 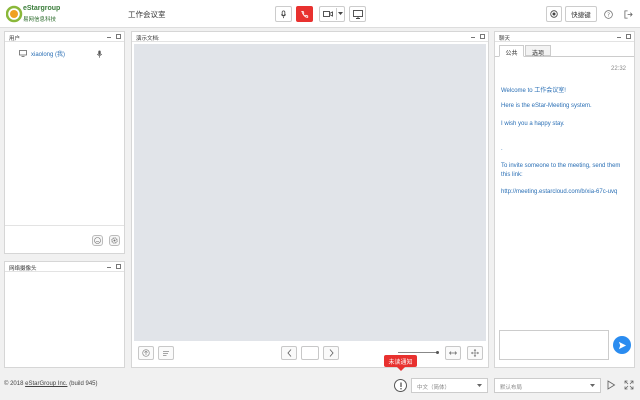 What do you see at coordinates (15, 384) in the screenshot?
I see `copyright-prefix: © 2018` at bounding box center [15, 384].